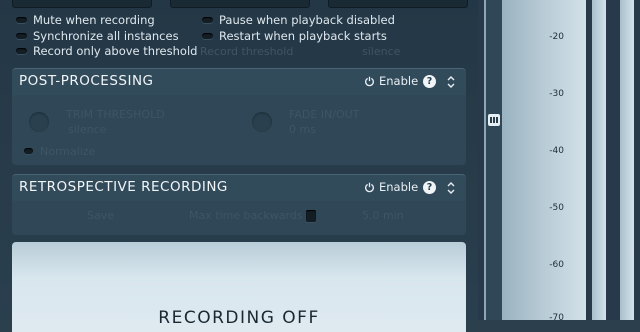 The width and height of the screenshot is (640, 332). What do you see at coordinates (556, 94) in the screenshot?
I see `meter-tick-label: -30` at bounding box center [556, 94].